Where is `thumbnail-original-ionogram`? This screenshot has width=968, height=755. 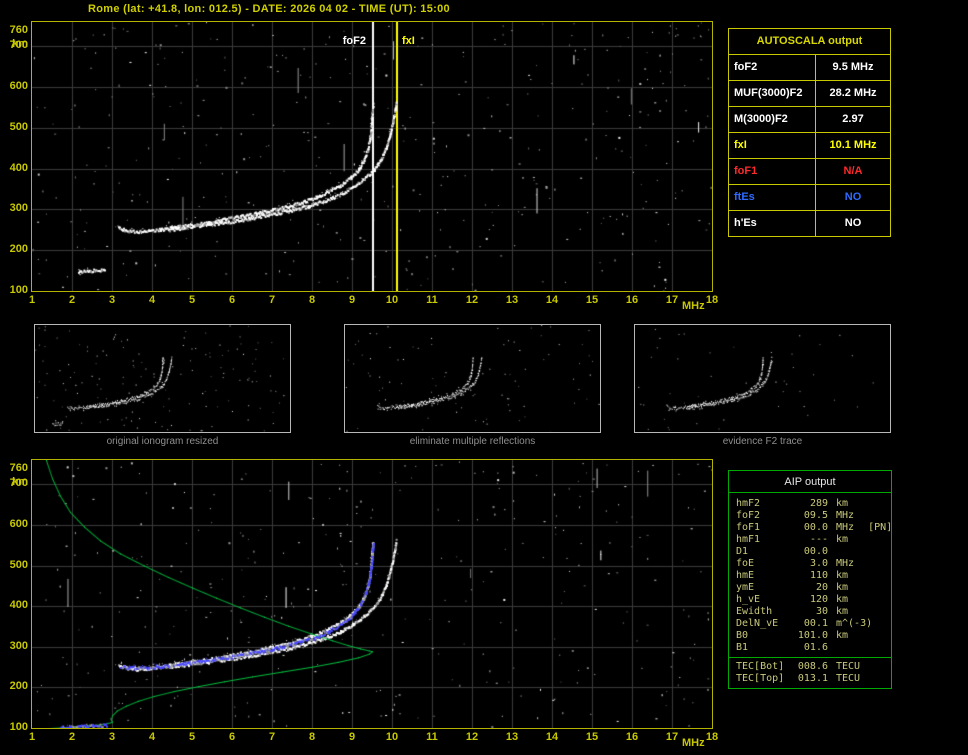
thumbnail-original-ionogram is located at coordinates (162, 378).